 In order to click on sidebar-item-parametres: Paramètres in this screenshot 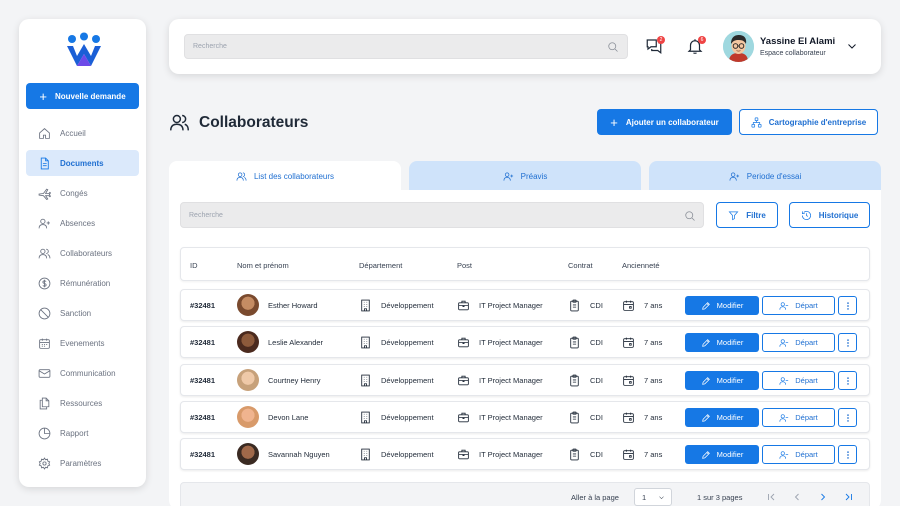, I will do `click(82, 463)`.